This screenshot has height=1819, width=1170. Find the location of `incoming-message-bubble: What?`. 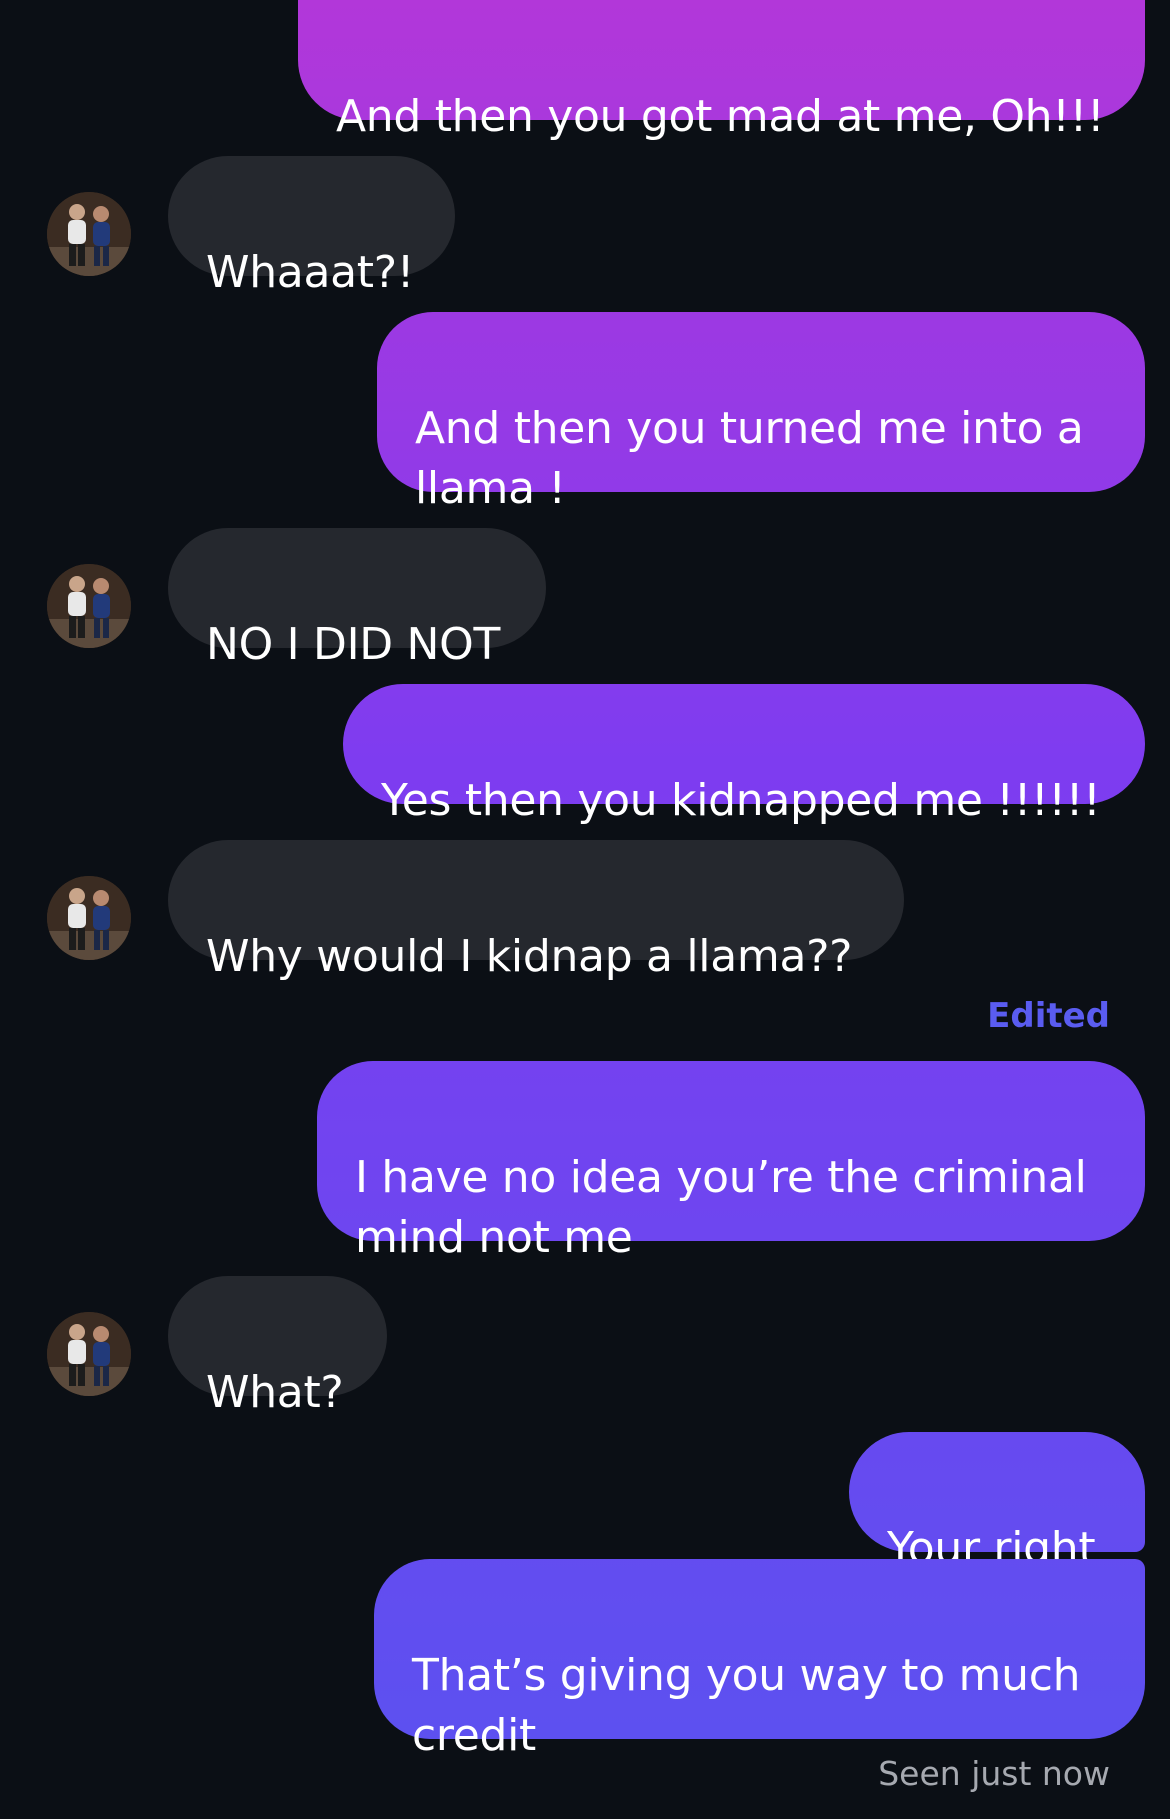

incoming-message-bubble: What? is located at coordinates (277, 1347).